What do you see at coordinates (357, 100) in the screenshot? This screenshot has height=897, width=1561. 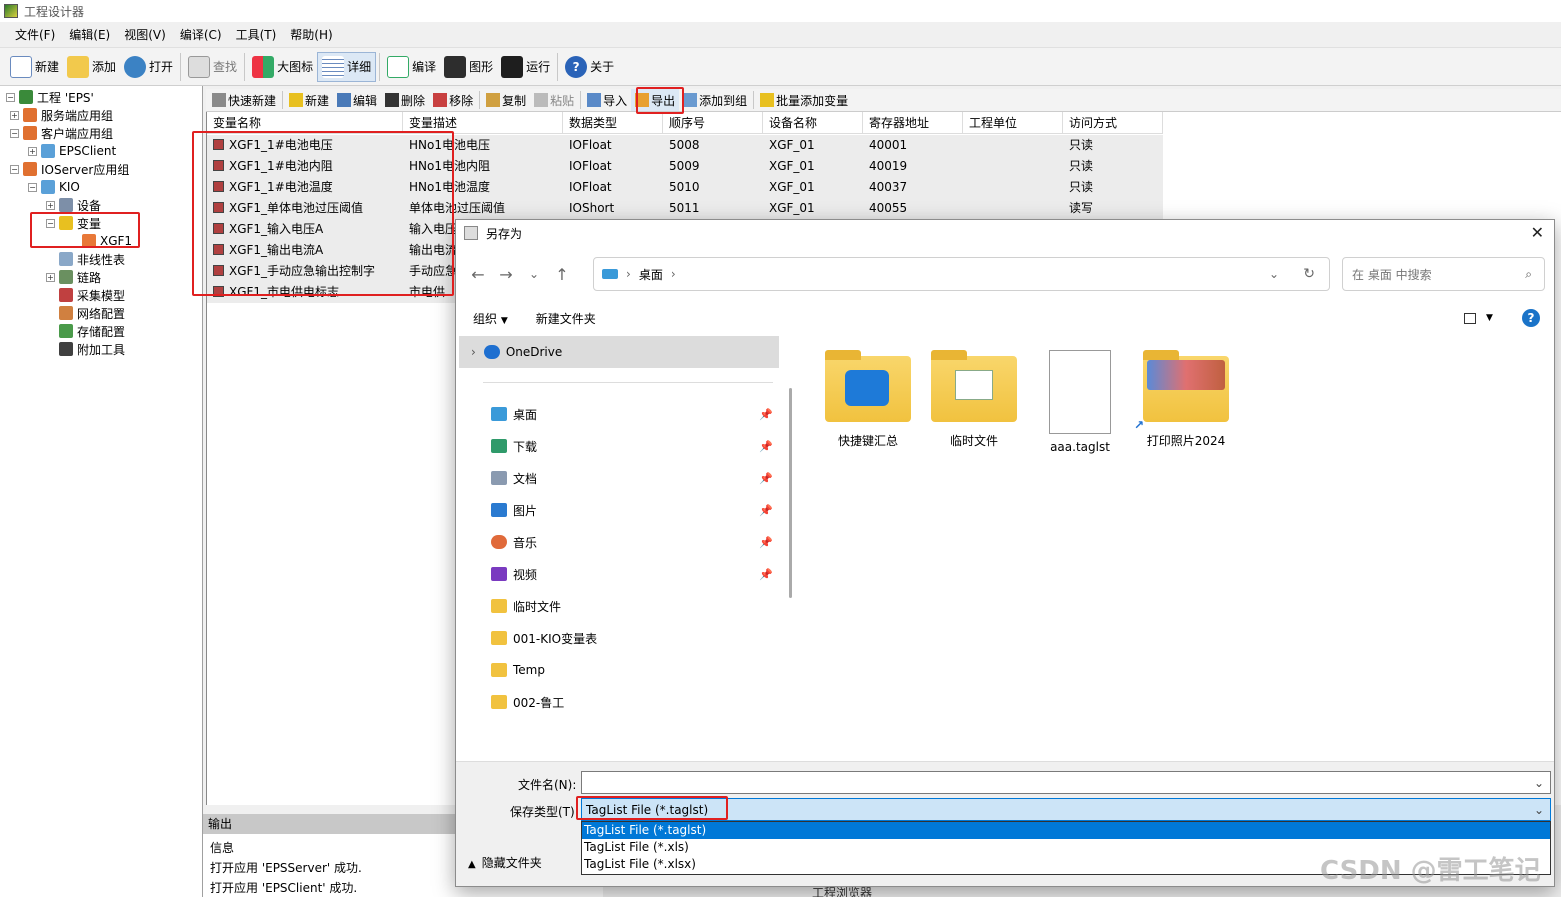 I see `edit-button: 编辑` at bounding box center [357, 100].